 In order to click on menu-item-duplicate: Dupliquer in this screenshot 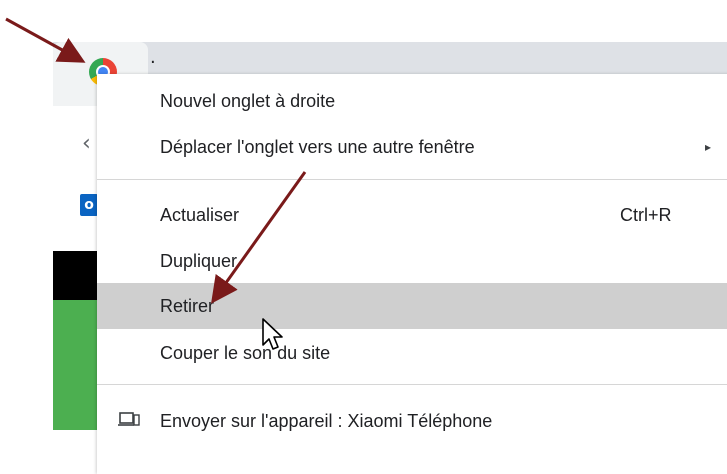, I will do `click(412, 261)`.